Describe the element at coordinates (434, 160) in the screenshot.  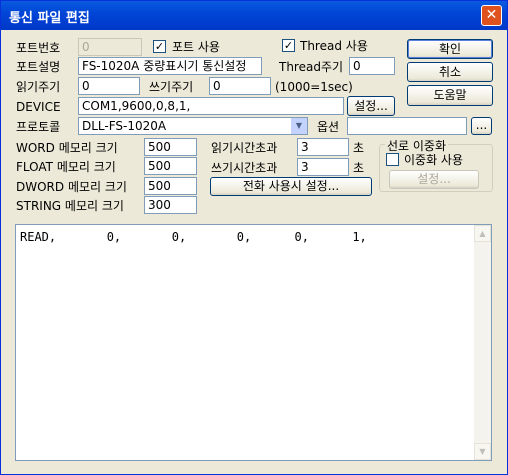
I see `redundancy-use-label: 이중화 사용` at that location.